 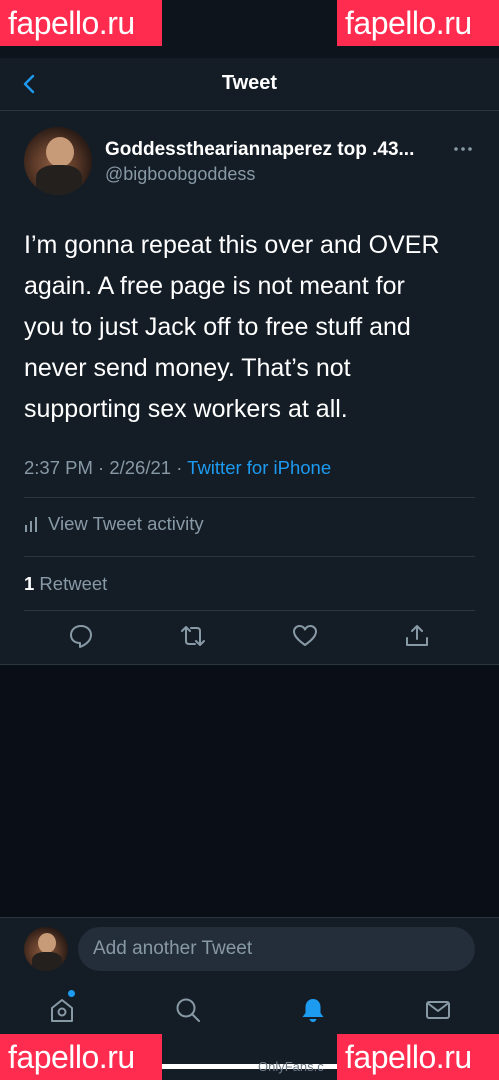 I want to click on tweet-text-line: you to just Jack off to free stuff and, so click(x=217, y=327).